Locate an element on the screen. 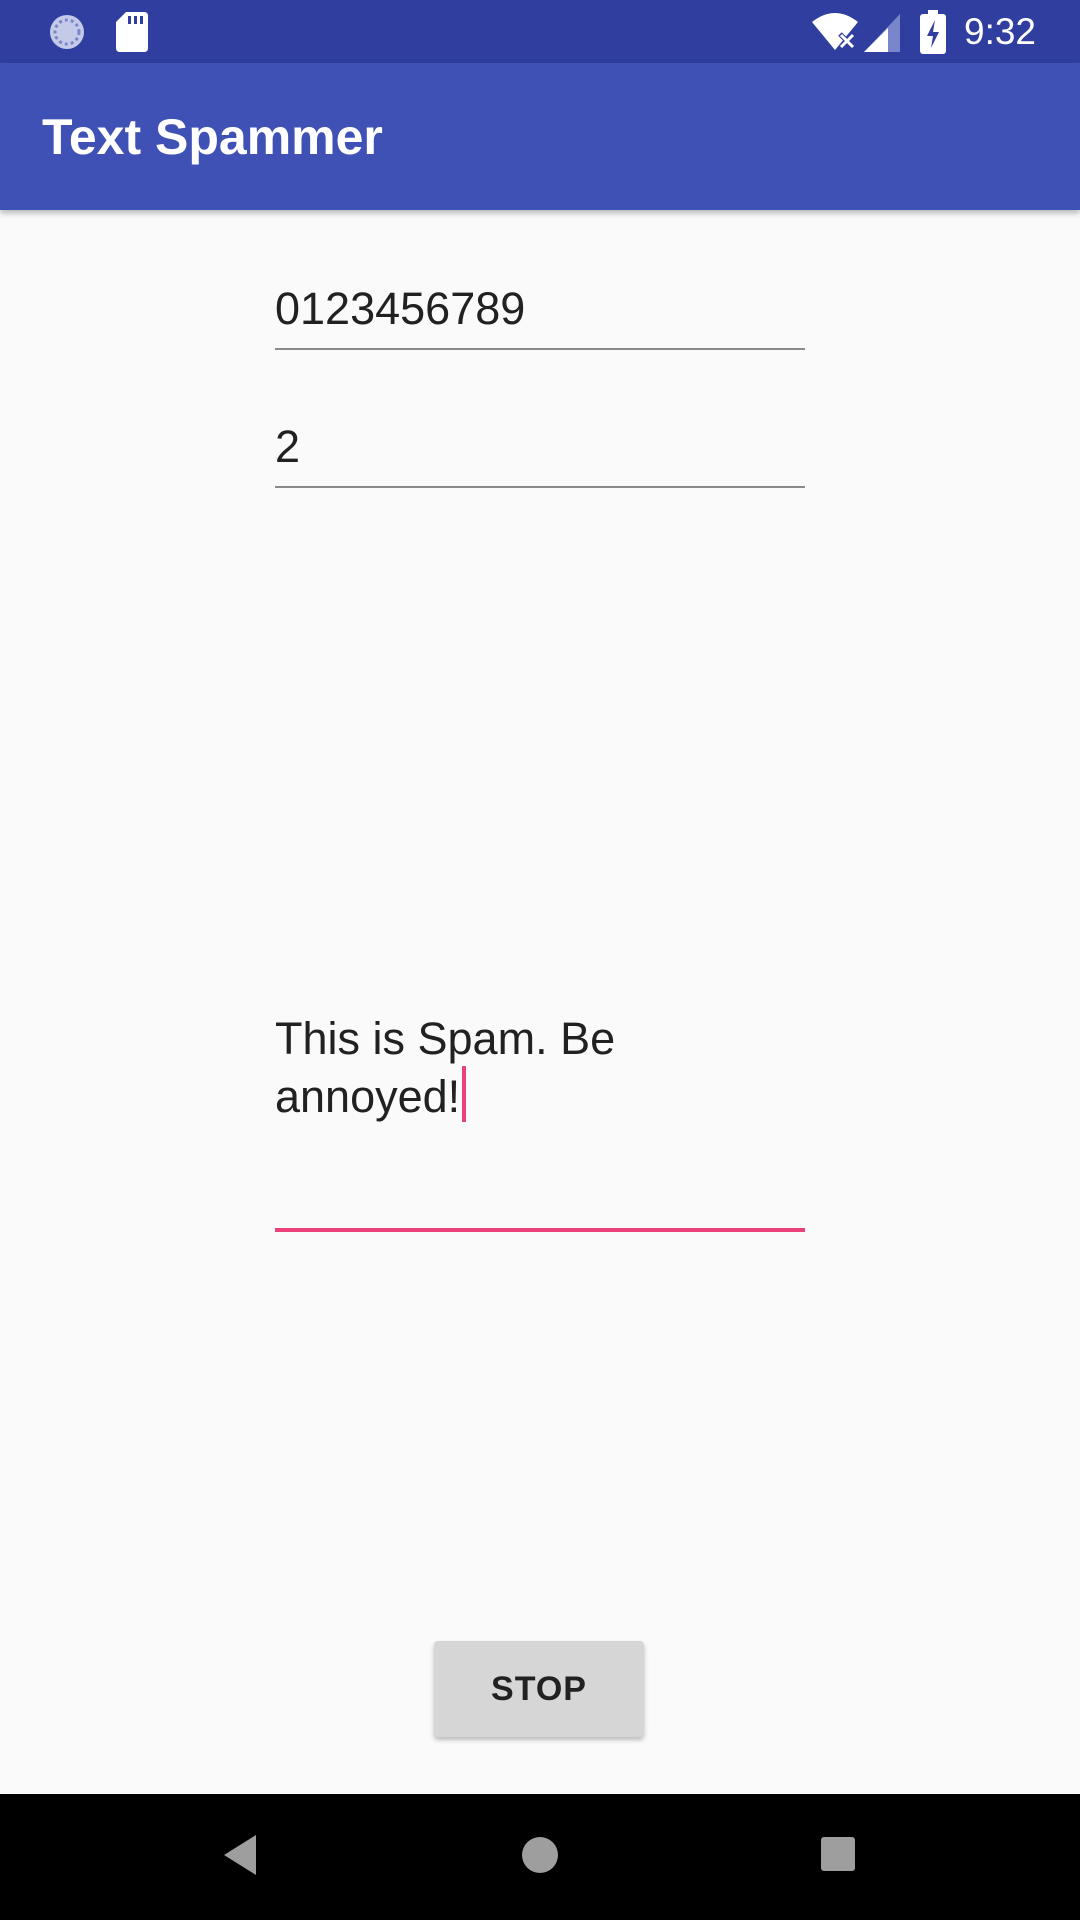 The width and height of the screenshot is (1080, 1920). phone-number-input: 0123456789 is located at coordinates (540, 316).